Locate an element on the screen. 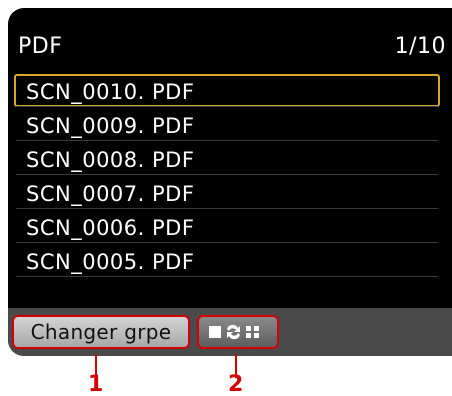  file-item-selected: SCN_0010. PDF is located at coordinates (227, 90).